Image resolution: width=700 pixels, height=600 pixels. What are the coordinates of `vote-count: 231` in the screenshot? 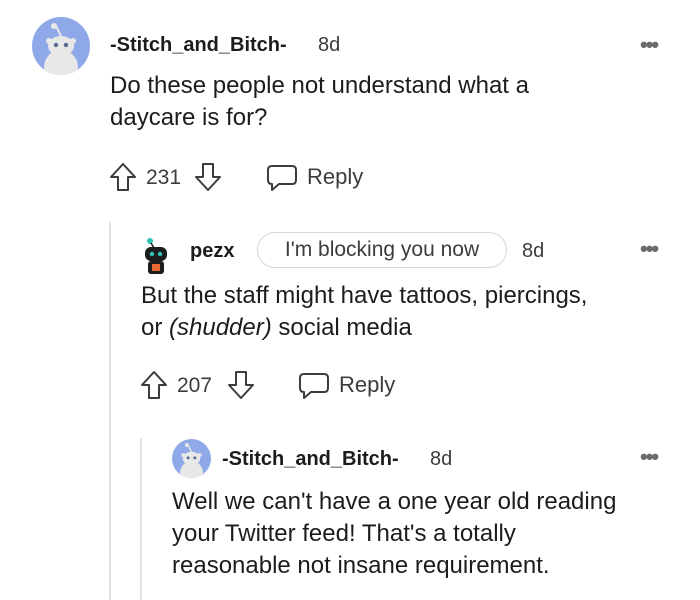 It's located at (164, 177).